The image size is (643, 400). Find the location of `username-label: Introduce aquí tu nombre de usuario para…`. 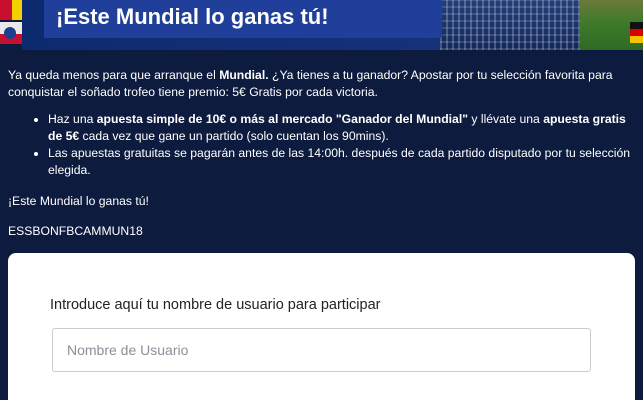

username-label: Introduce aquí tu nombre de usuario para… is located at coordinates (215, 305).